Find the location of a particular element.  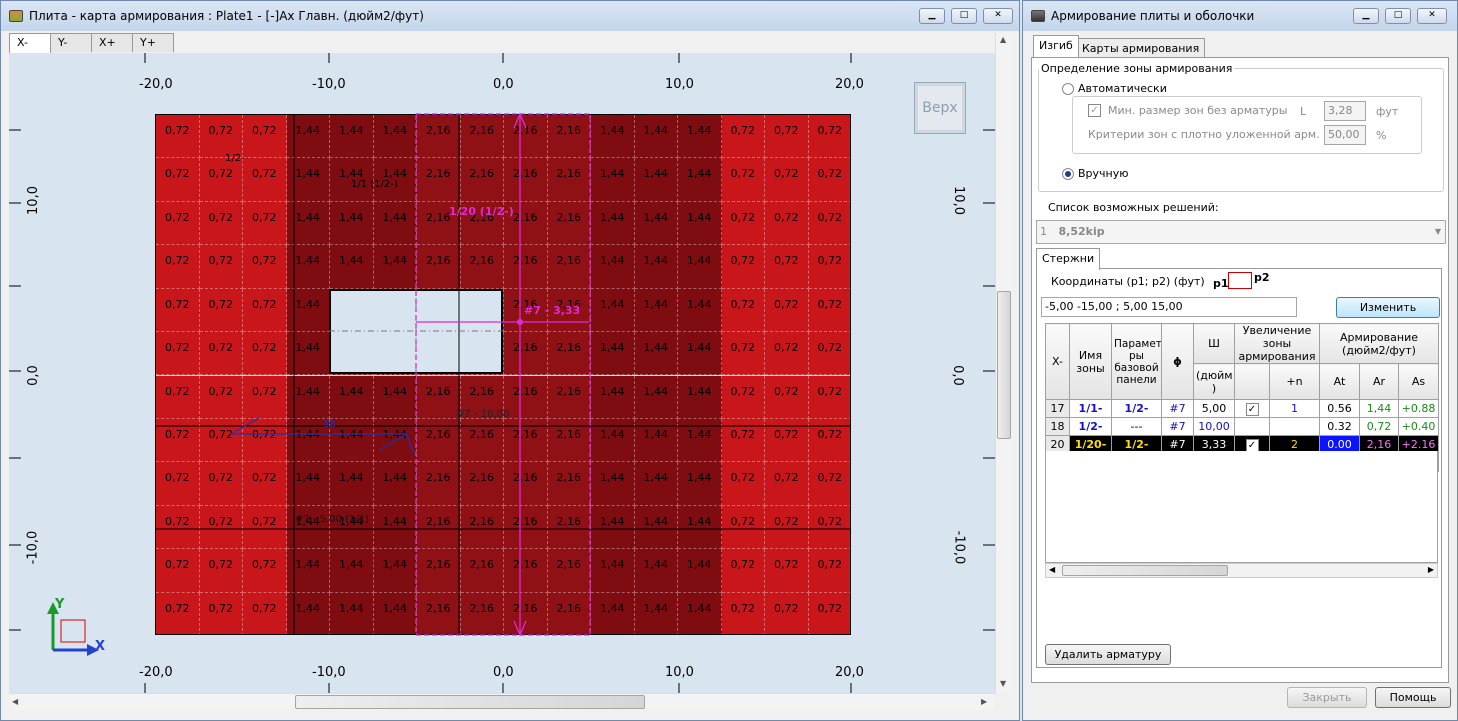

delete-rebar-button: Удалить арматуру is located at coordinates (1108, 654).